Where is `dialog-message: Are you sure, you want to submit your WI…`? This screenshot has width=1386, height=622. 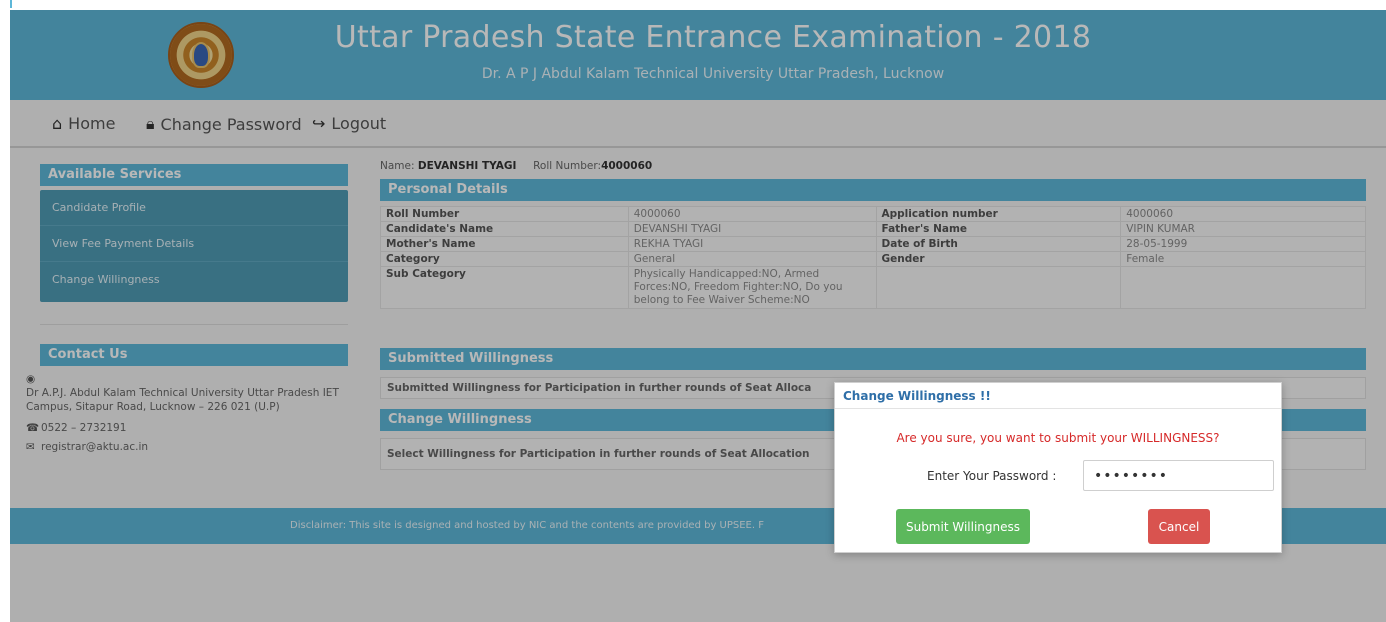 dialog-message: Are you sure, you want to submit your WI… is located at coordinates (1058, 438).